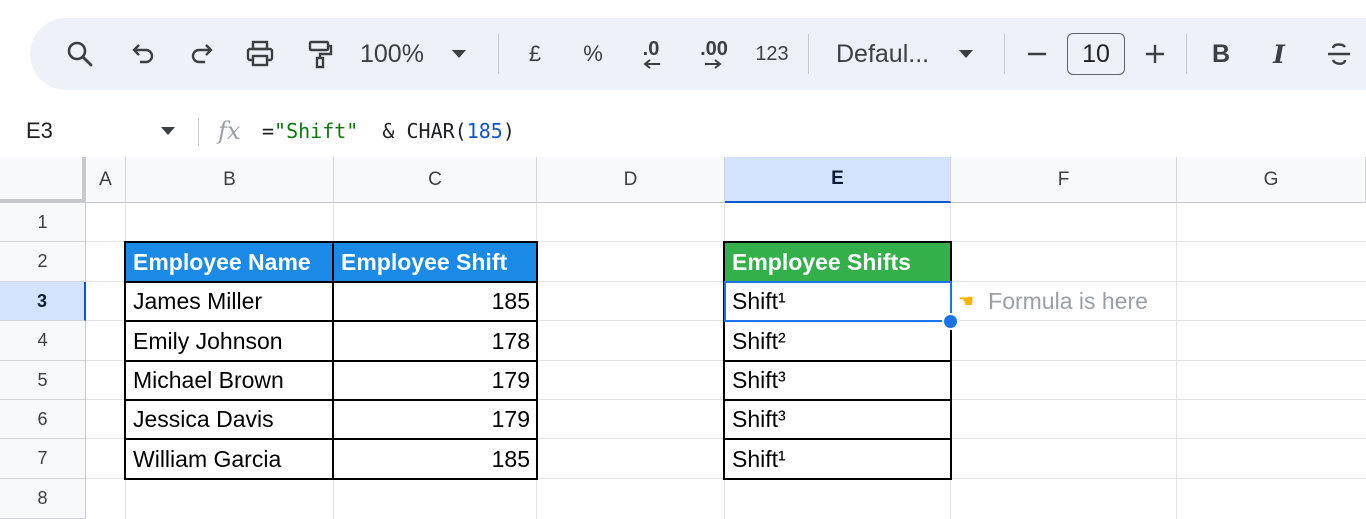  What do you see at coordinates (268, 131) in the screenshot?
I see `formula-eq: =` at bounding box center [268, 131].